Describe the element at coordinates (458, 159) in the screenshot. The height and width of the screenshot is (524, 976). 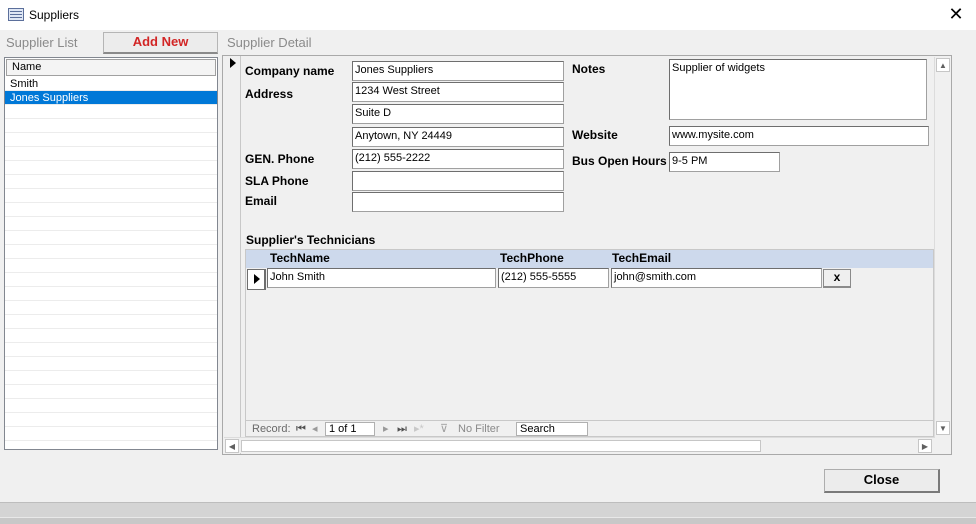
I see `gen-phone-field: (212) 555-2222` at that location.